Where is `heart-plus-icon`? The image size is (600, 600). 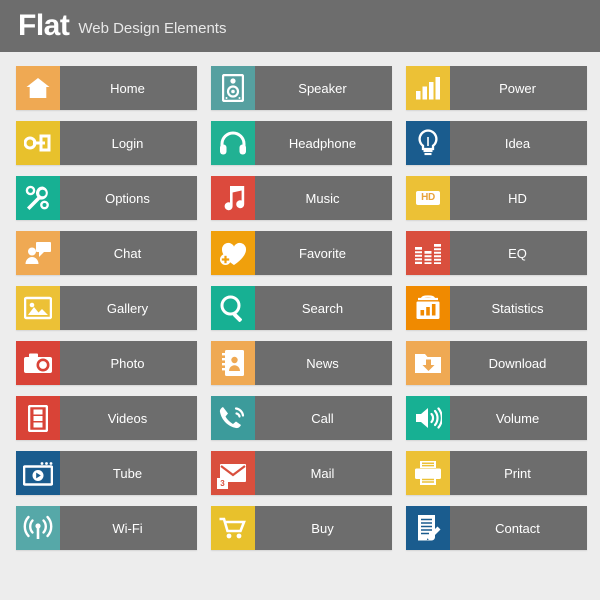 heart-plus-icon is located at coordinates (233, 253).